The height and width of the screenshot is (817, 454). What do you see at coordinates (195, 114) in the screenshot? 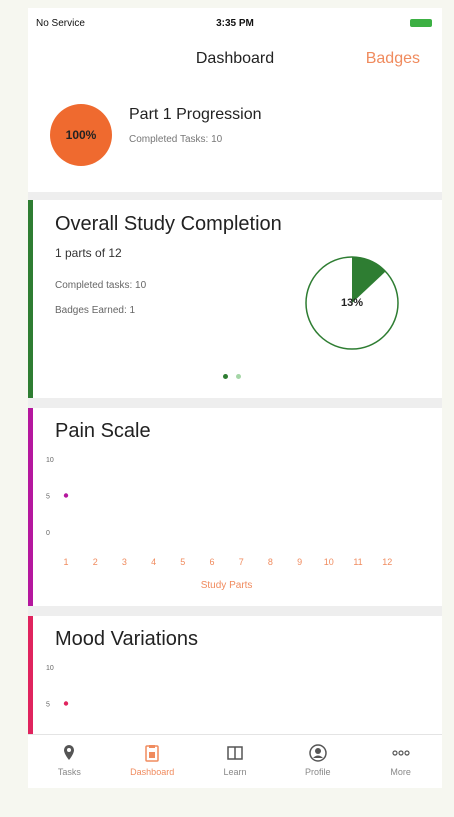
I see `progression-title: Part 1 Progression` at bounding box center [195, 114].